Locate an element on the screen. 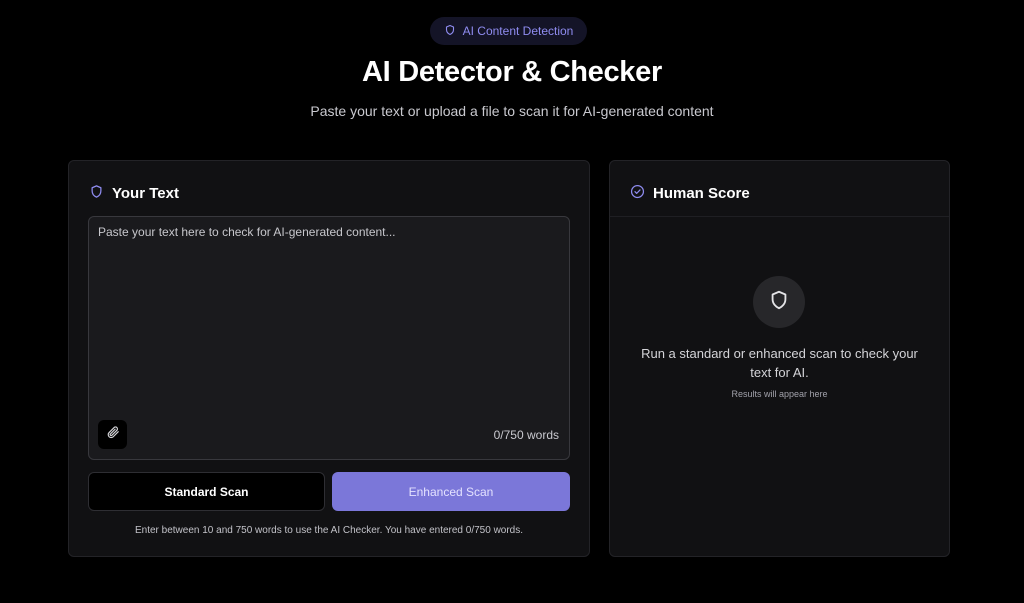 Image resolution: width=1024 pixels, height=603 pixels. page-title: AI Detector & Checker is located at coordinates (512, 72).